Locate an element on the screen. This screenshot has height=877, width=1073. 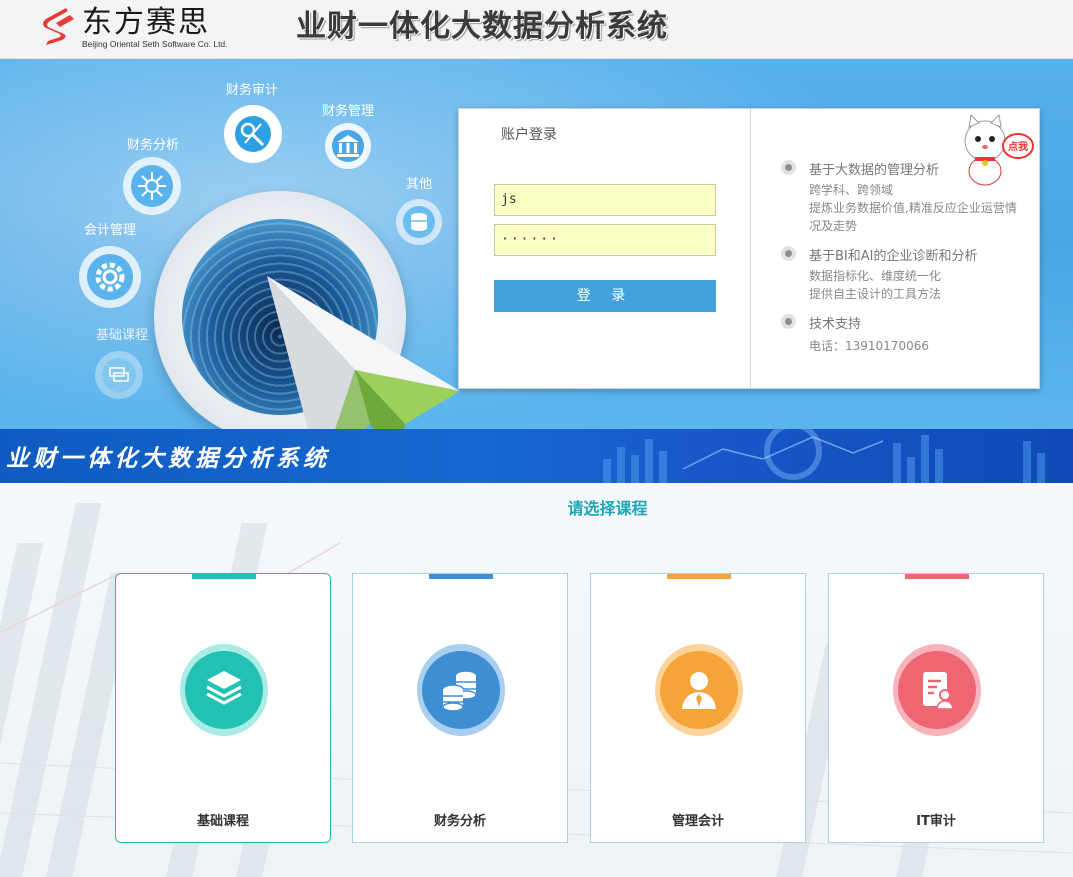
feature-title: 技术支持 is located at coordinates (835, 324).